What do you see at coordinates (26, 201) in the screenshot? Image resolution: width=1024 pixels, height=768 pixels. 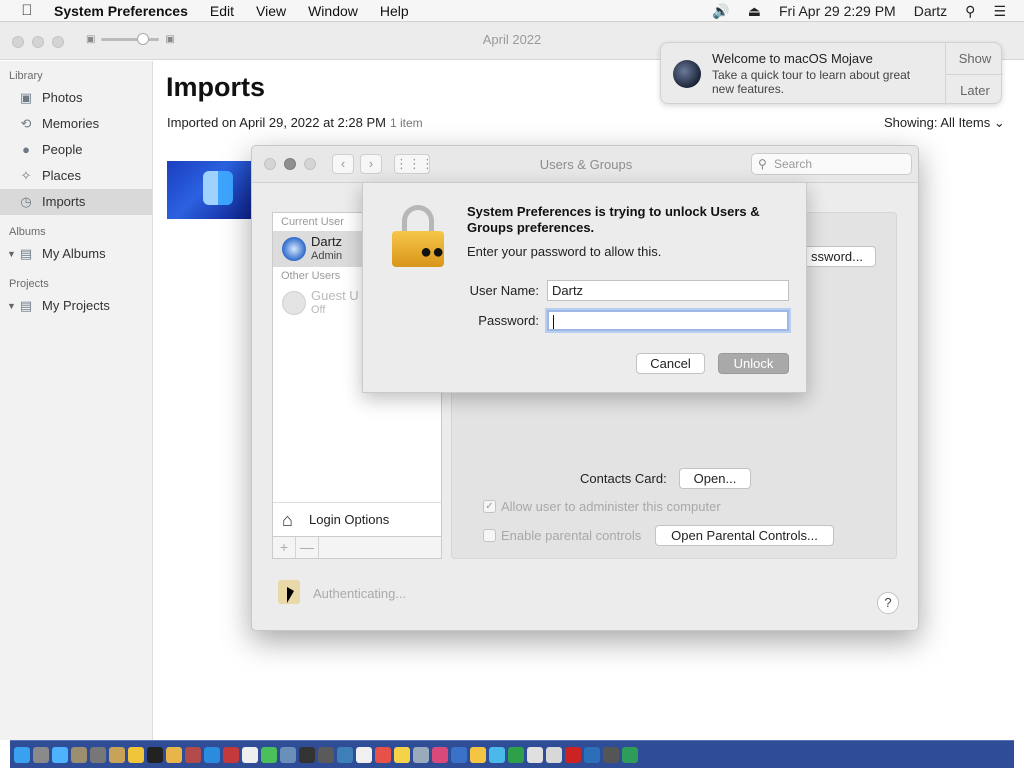 I see `clock-icon: ◷` at bounding box center [26, 201].